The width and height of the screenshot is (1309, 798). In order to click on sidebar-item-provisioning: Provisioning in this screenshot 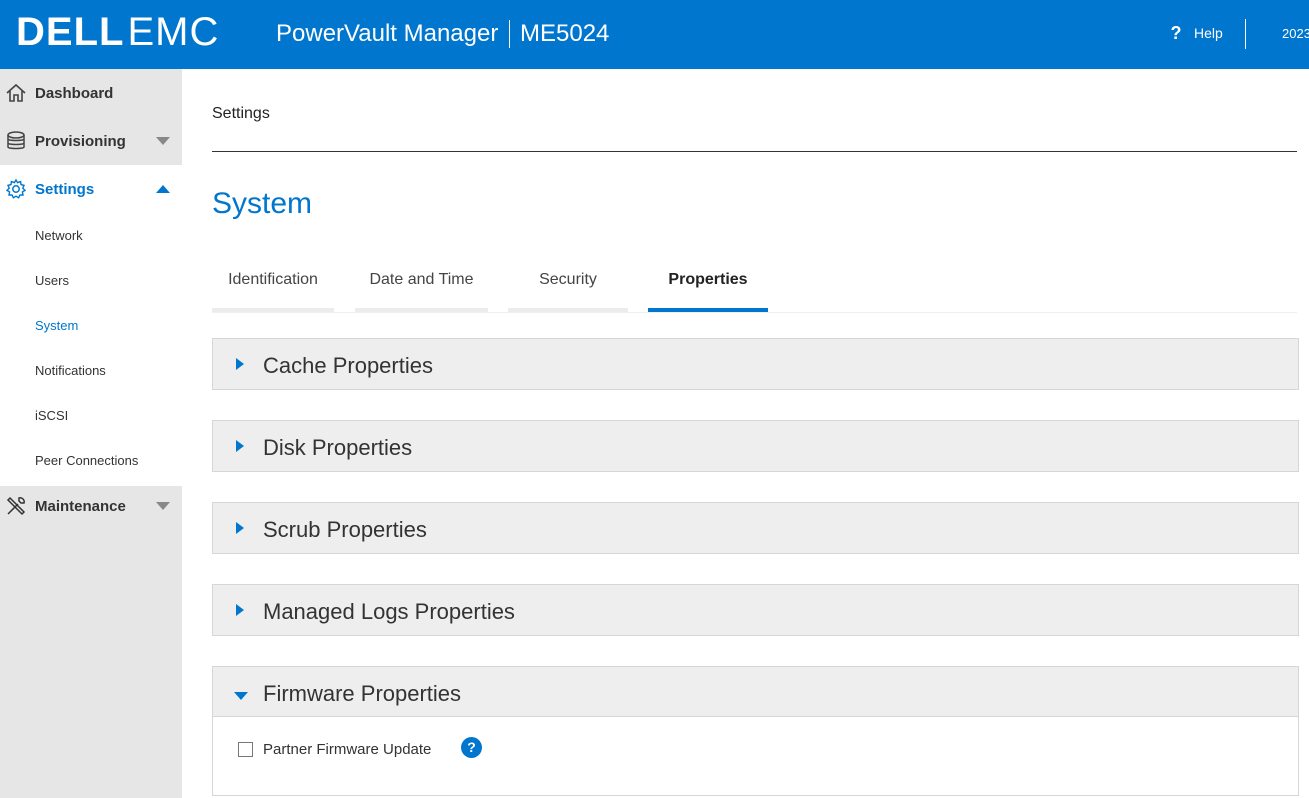, I will do `click(91, 141)`.